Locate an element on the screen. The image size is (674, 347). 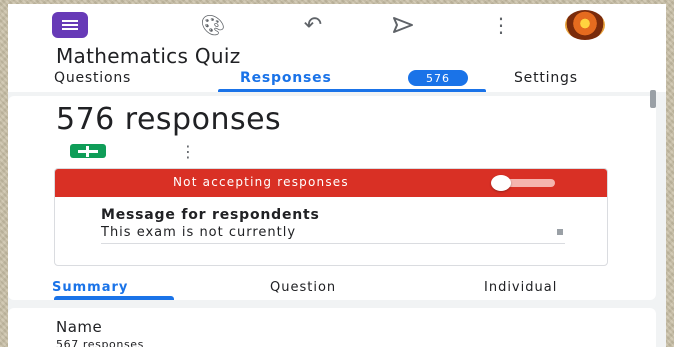
form-title: Mathematics Quiz is located at coordinates (148, 56).